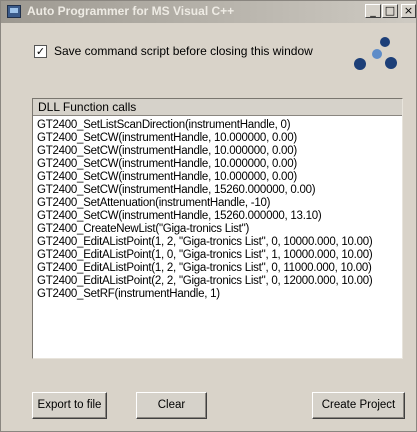 This screenshot has width=417, height=432. What do you see at coordinates (360, 64) in the screenshot?
I see `logo-dot-left` at bounding box center [360, 64].